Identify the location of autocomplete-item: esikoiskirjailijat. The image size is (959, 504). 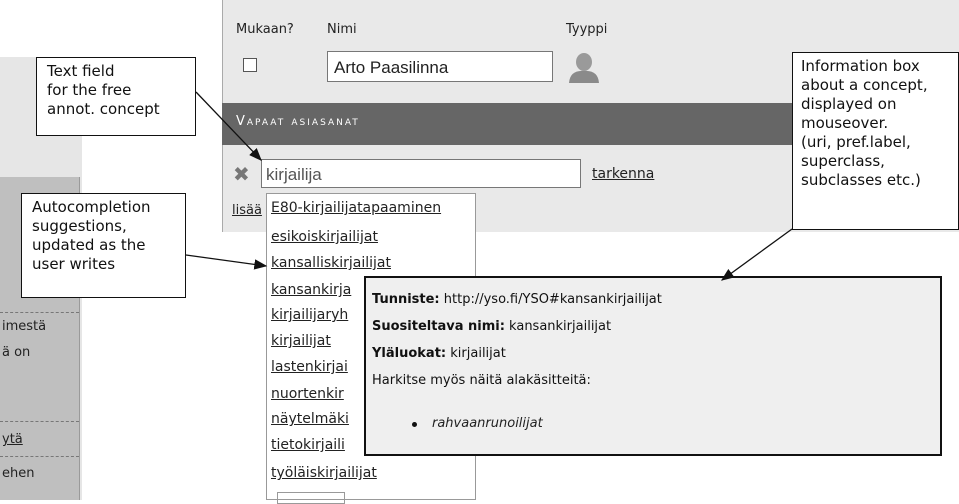
(324, 237).